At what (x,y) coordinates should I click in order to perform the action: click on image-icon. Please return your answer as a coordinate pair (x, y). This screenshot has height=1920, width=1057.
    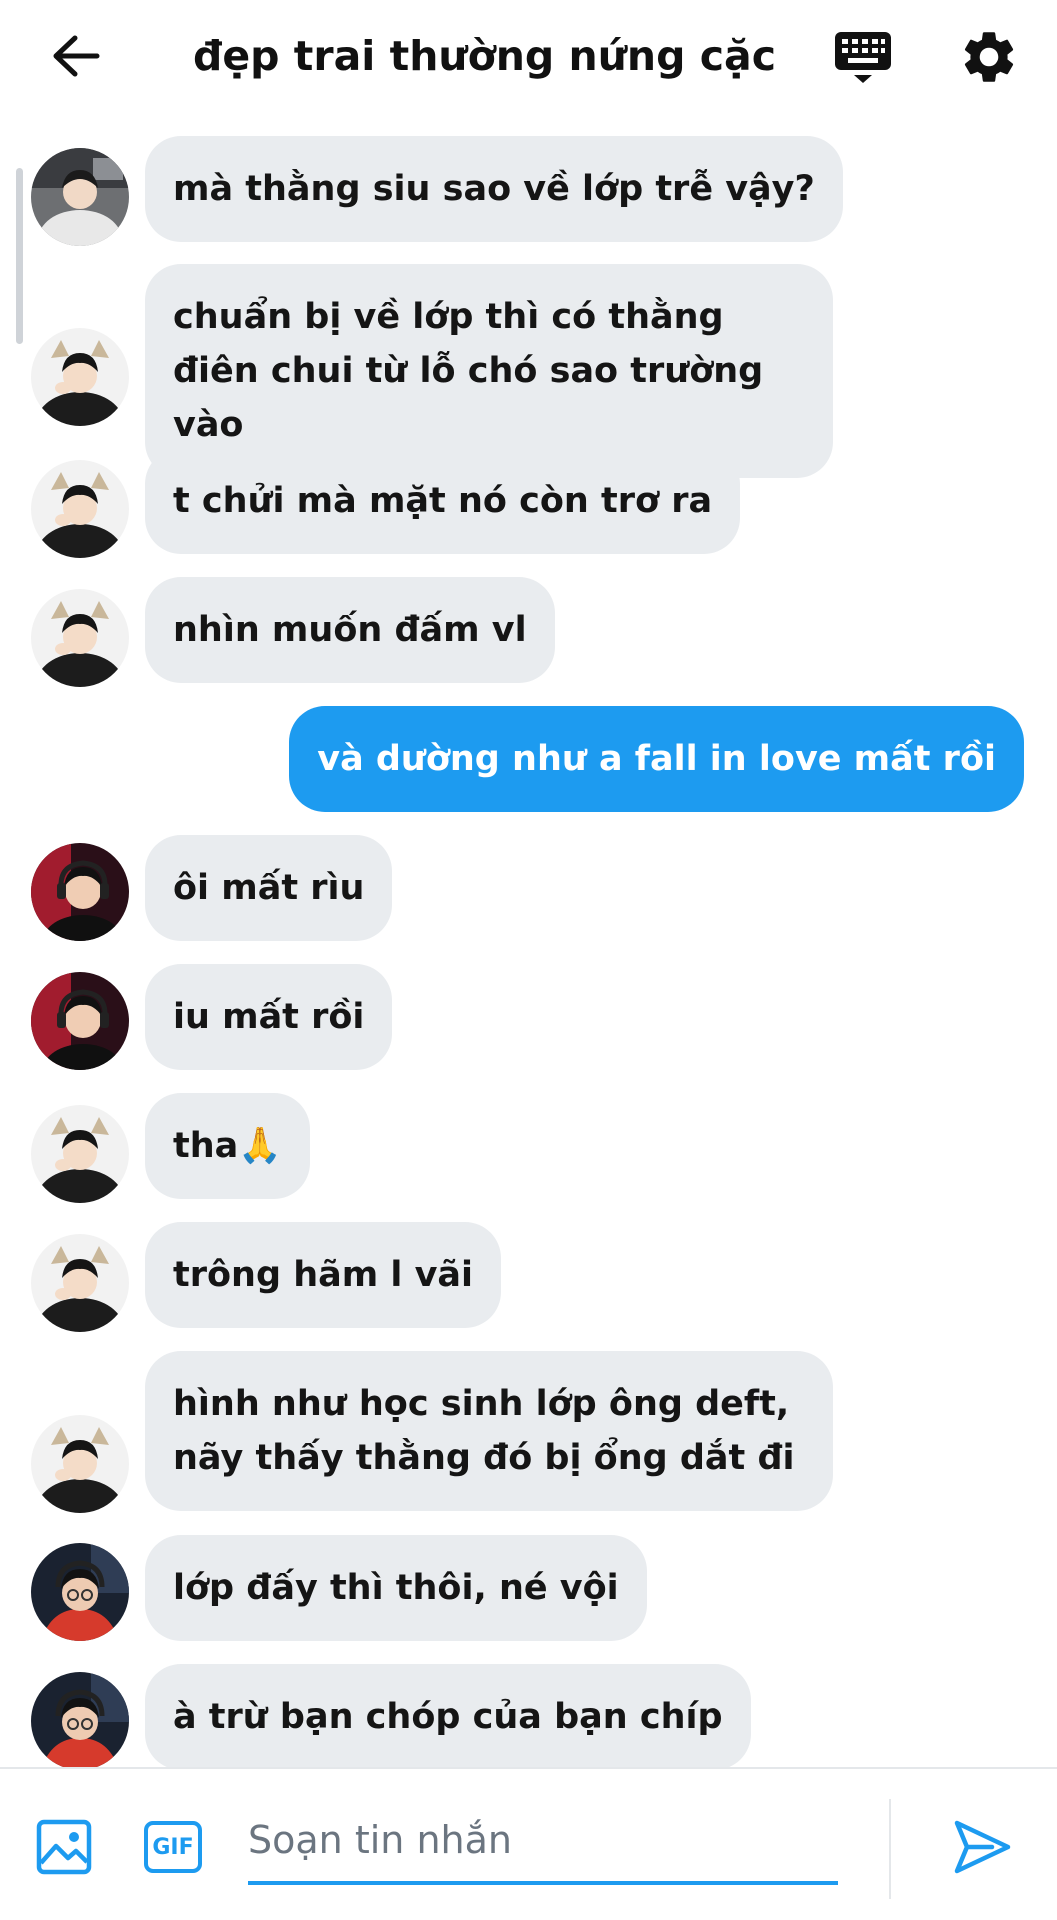
    Looking at the image, I should click on (64, 1847).